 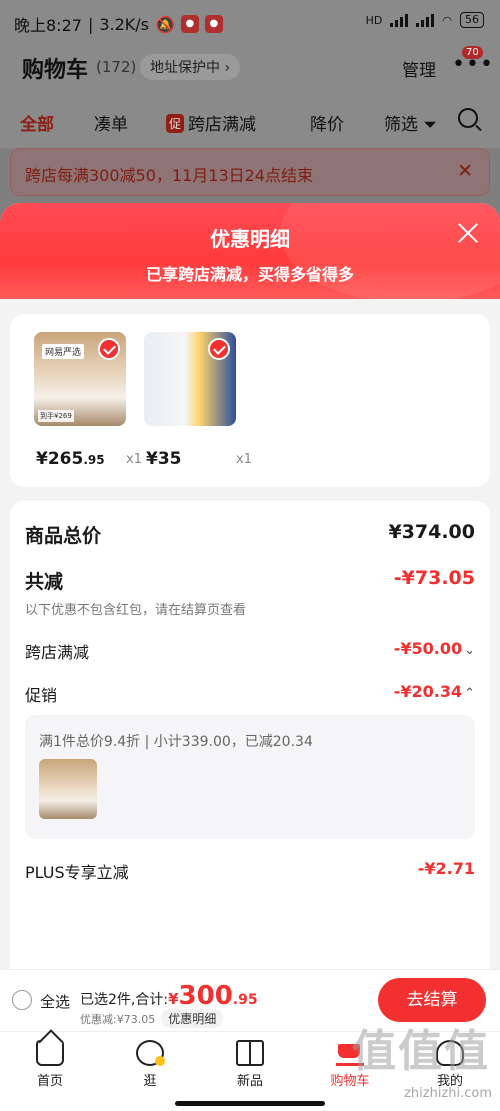 What do you see at coordinates (419, 68) in the screenshot?
I see `manage-button: 管理` at bounding box center [419, 68].